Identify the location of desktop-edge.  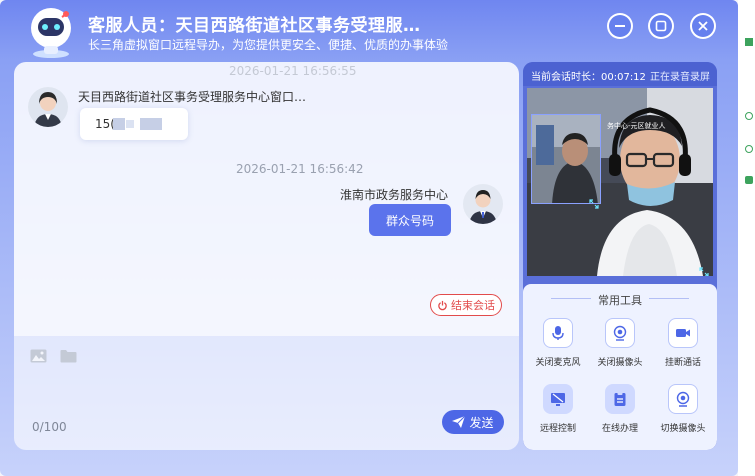
(746, 238).